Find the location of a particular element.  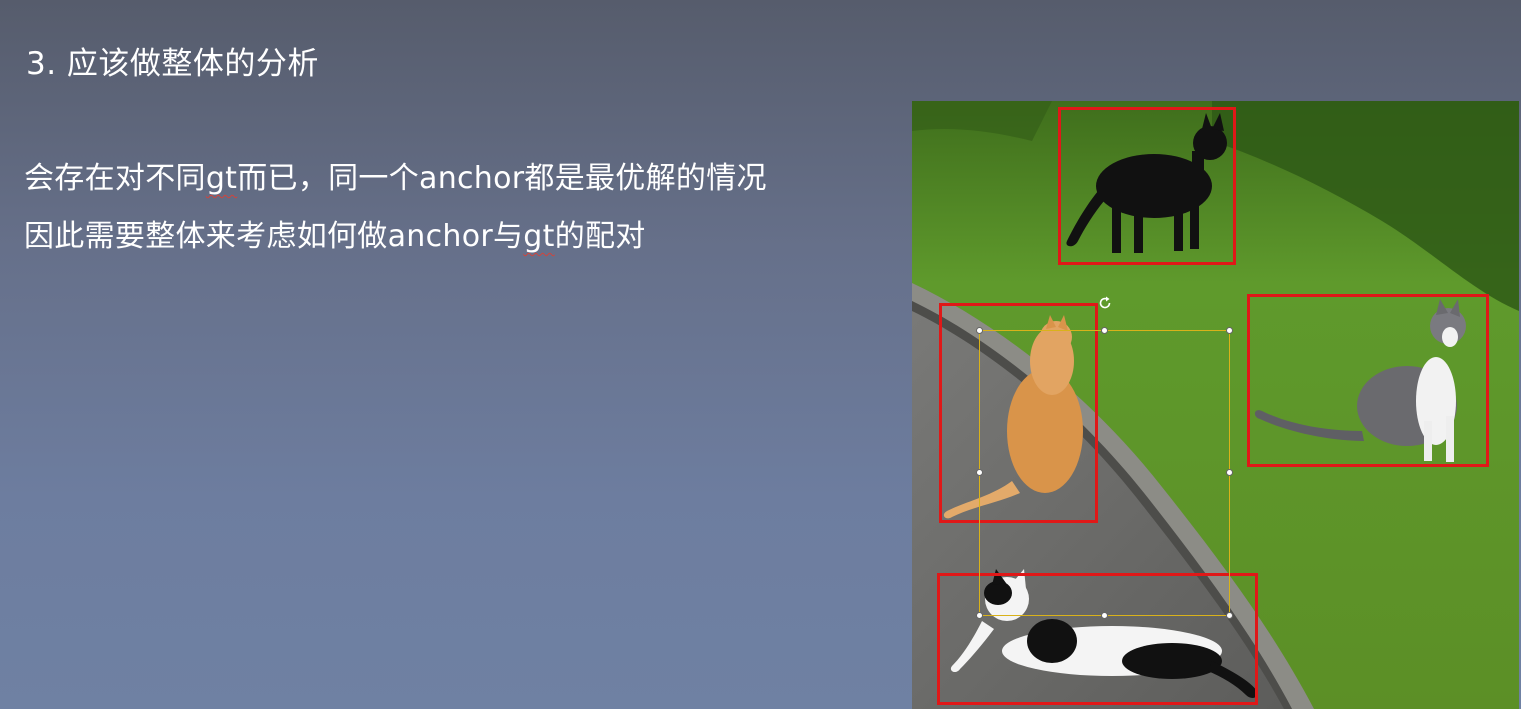

rotate-handle-icon is located at coordinates (1105, 303).